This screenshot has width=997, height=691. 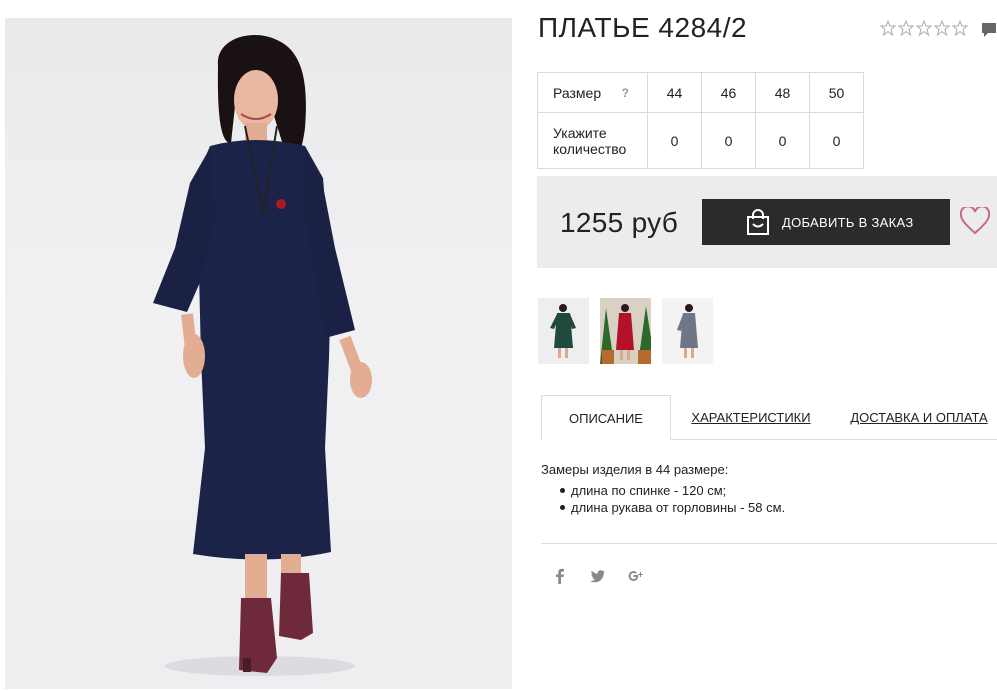 What do you see at coordinates (580, 132) in the screenshot?
I see `quantity-label-line1: Укажите` at bounding box center [580, 132].